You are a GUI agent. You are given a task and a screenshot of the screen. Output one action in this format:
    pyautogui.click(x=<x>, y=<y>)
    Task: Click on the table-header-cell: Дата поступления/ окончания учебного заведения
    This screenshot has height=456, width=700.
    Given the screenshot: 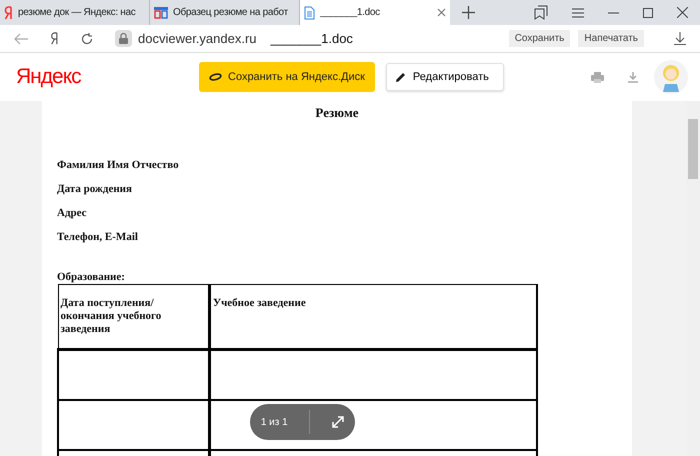 What is the action you would take?
    pyautogui.click(x=134, y=317)
    